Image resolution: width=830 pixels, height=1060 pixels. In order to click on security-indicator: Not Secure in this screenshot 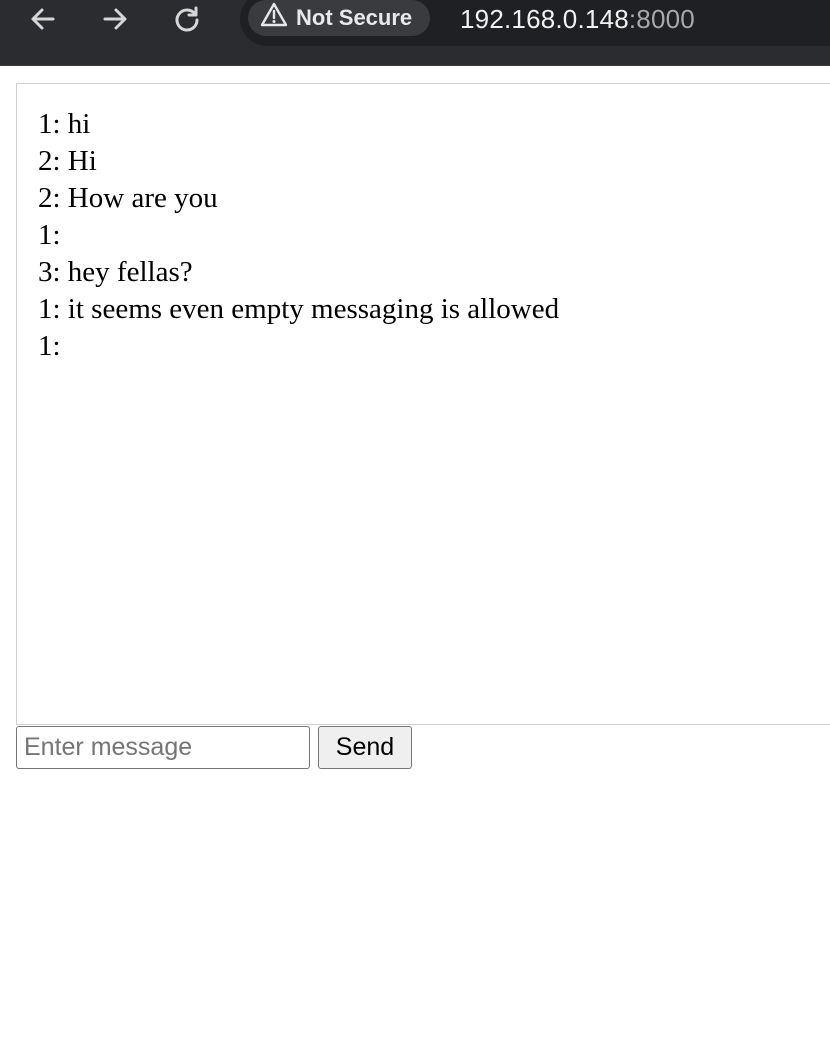, I will do `click(339, 18)`.